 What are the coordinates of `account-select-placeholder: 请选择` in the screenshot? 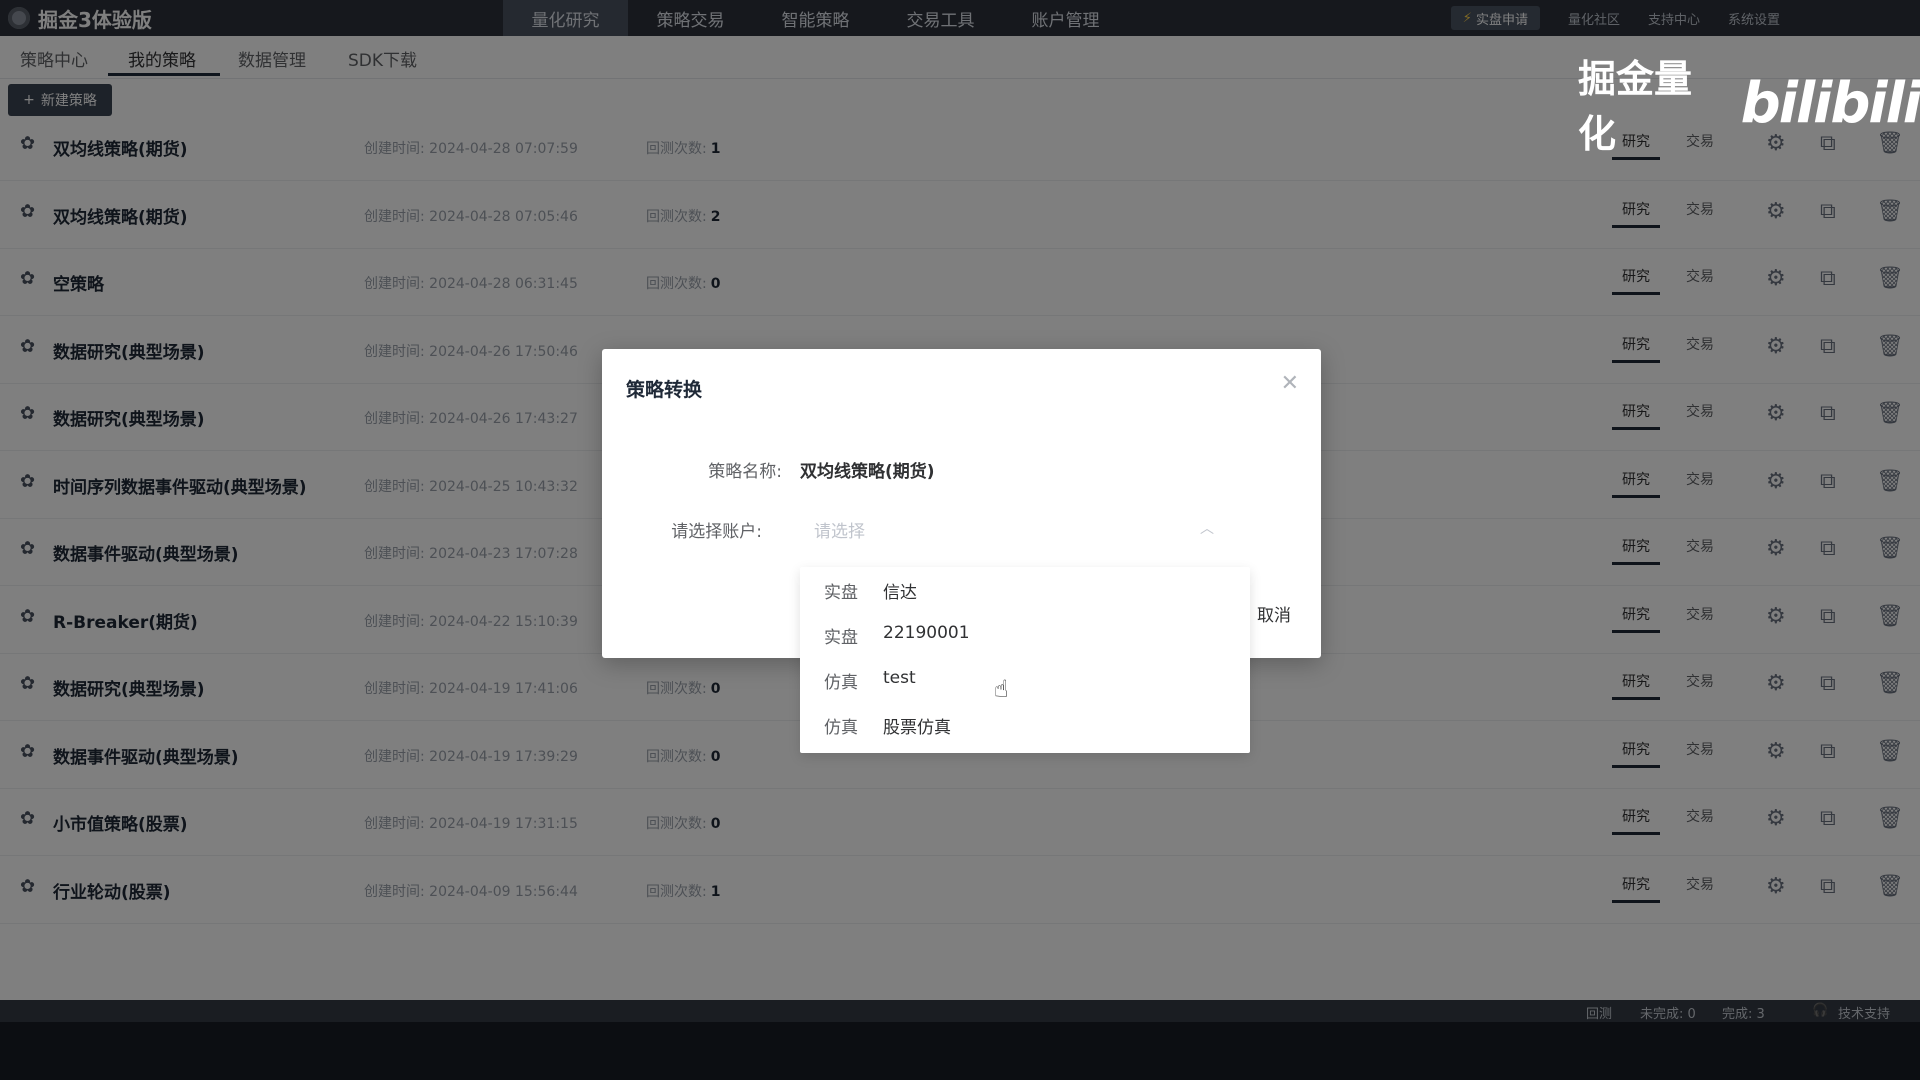 It's located at (839, 532).